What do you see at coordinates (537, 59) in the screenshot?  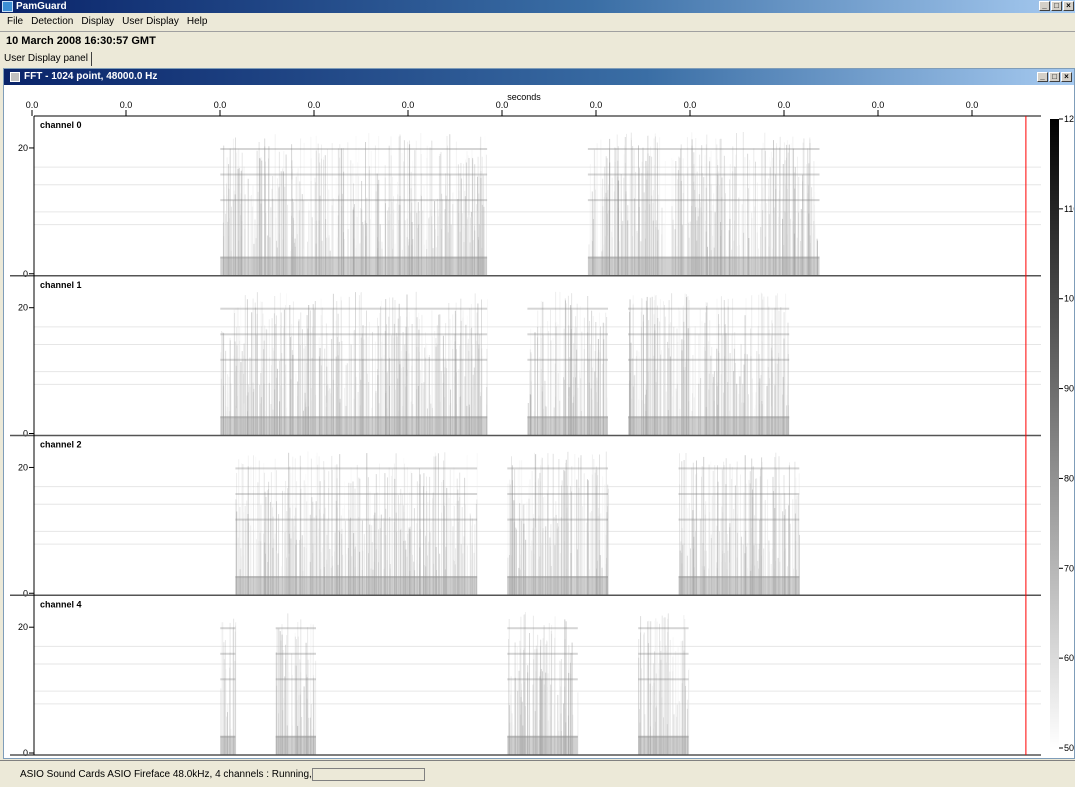 I see `tab-bar: User Display panel` at bounding box center [537, 59].